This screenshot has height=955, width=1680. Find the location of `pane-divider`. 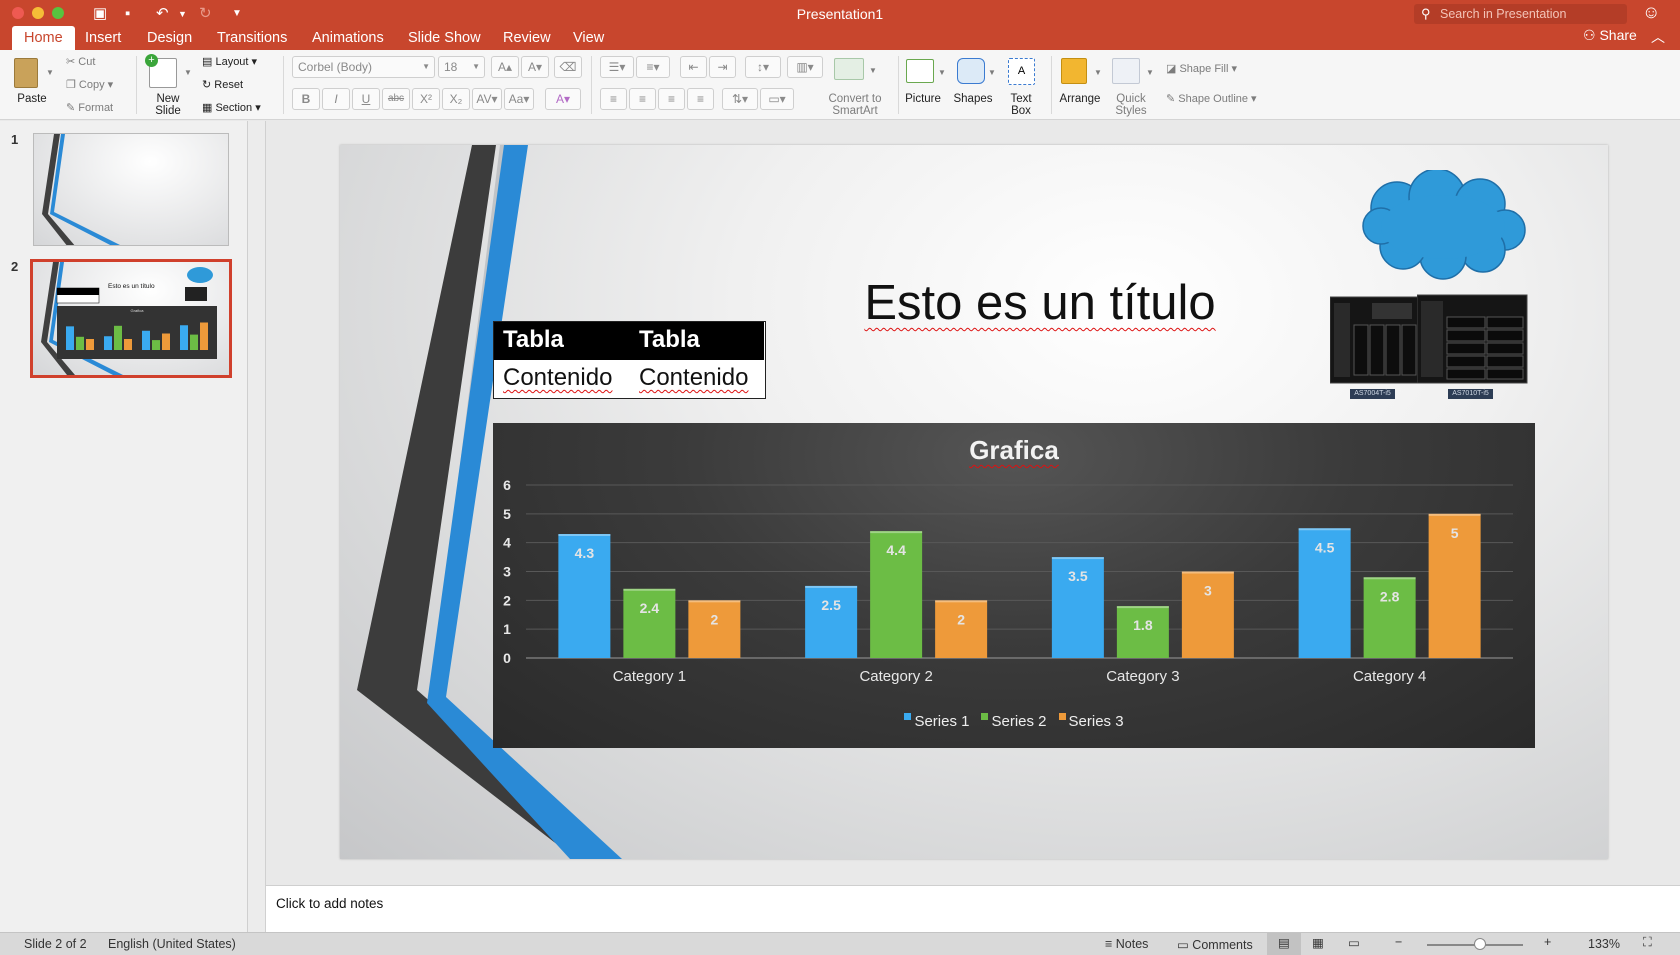

pane-divider is located at coordinates (257, 527).